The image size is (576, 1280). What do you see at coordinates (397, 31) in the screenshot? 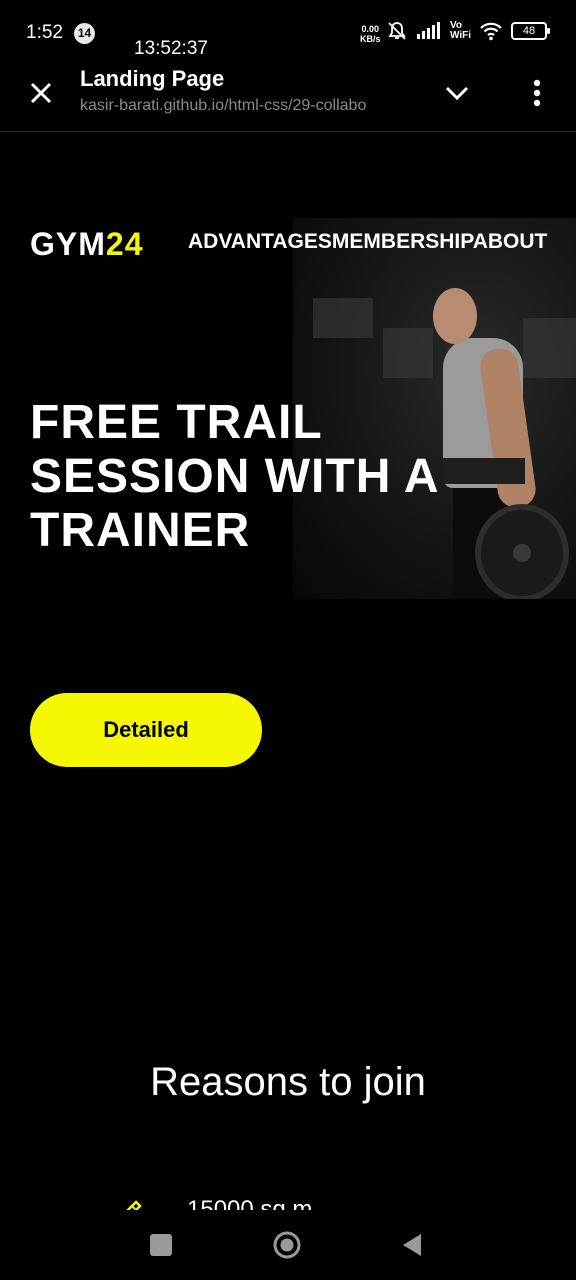
I see `mute-icon` at bounding box center [397, 31].